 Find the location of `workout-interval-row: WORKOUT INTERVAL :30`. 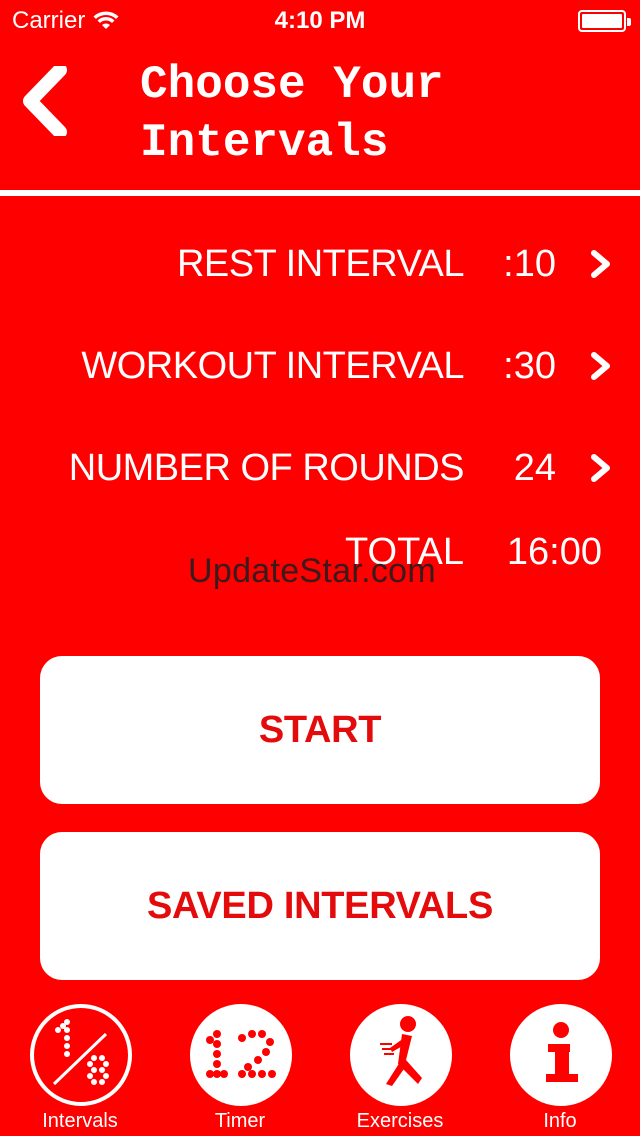

workout-interval-row: WORKOUT INTERVAL :30 is located at coordinates (320, 366).